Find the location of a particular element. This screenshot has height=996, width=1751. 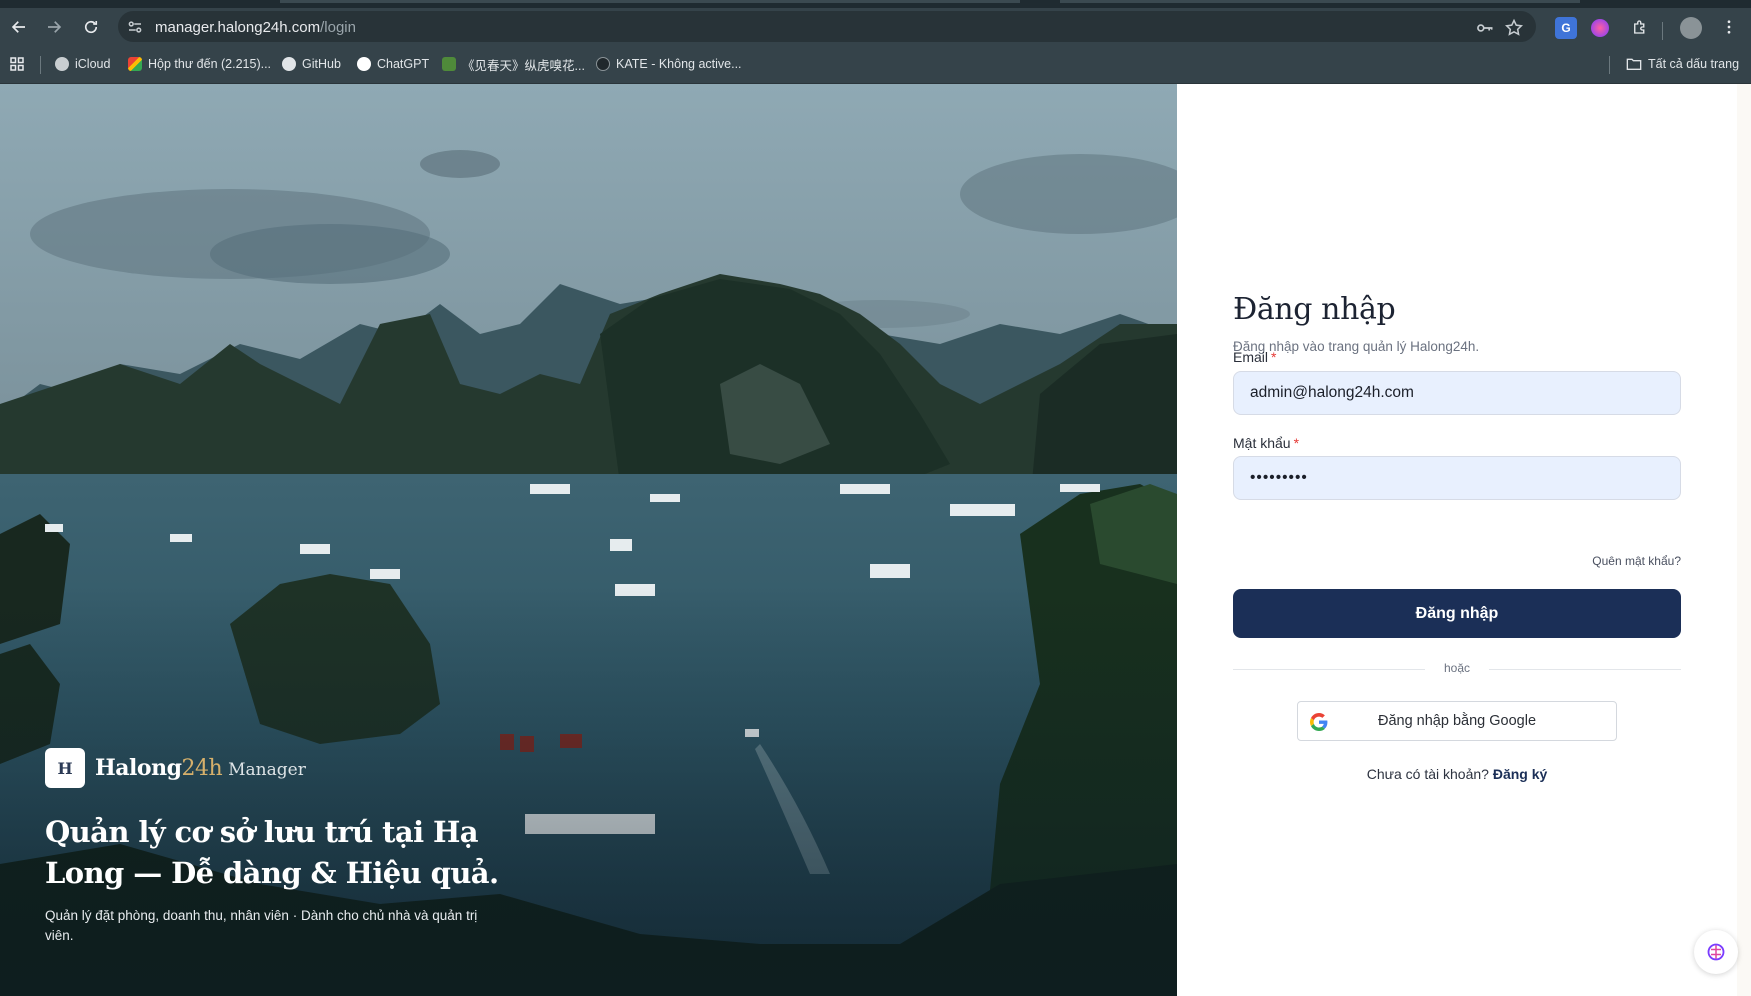

back-icon is located at coordinates (19, 27).